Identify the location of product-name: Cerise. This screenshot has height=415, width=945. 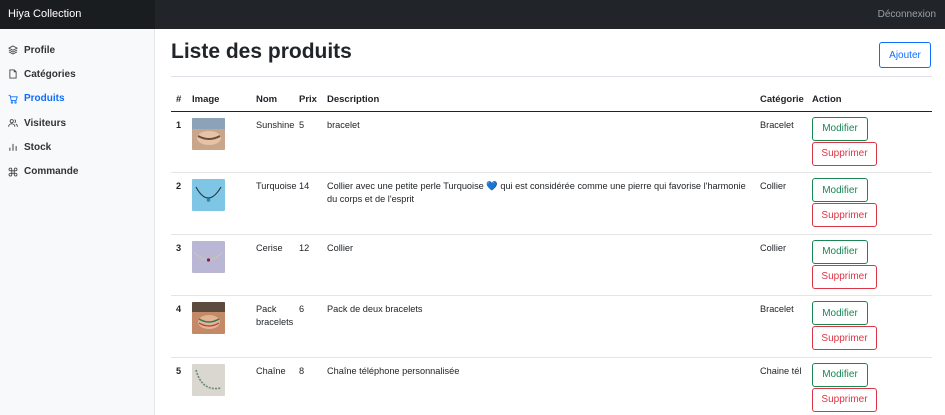
(272, 265).